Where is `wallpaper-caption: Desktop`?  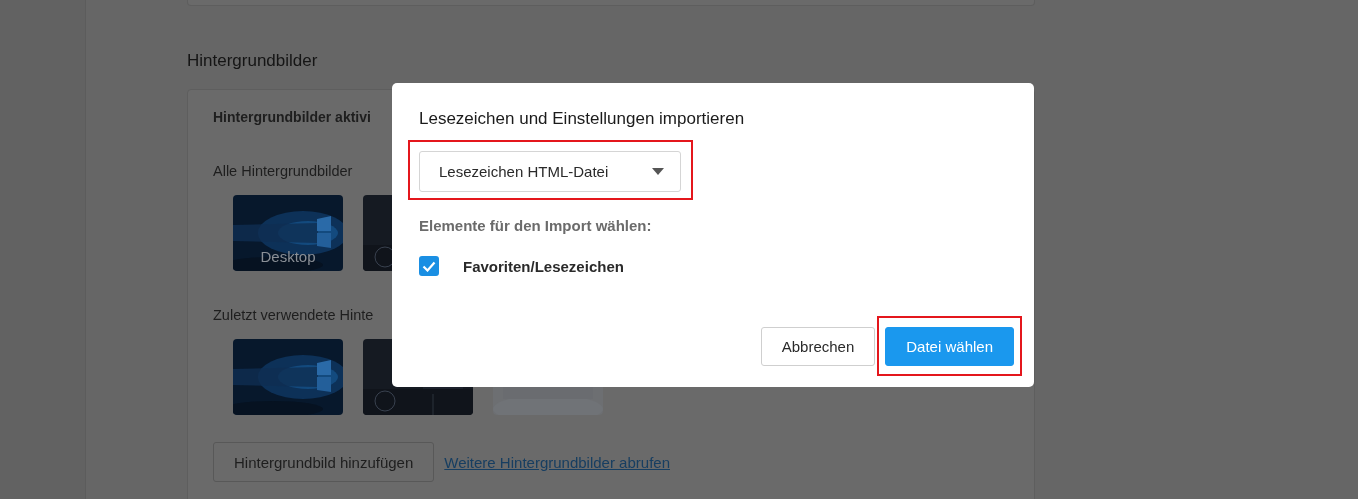 wallpaper-caption: Desktop is located at coordinates (288, 256).